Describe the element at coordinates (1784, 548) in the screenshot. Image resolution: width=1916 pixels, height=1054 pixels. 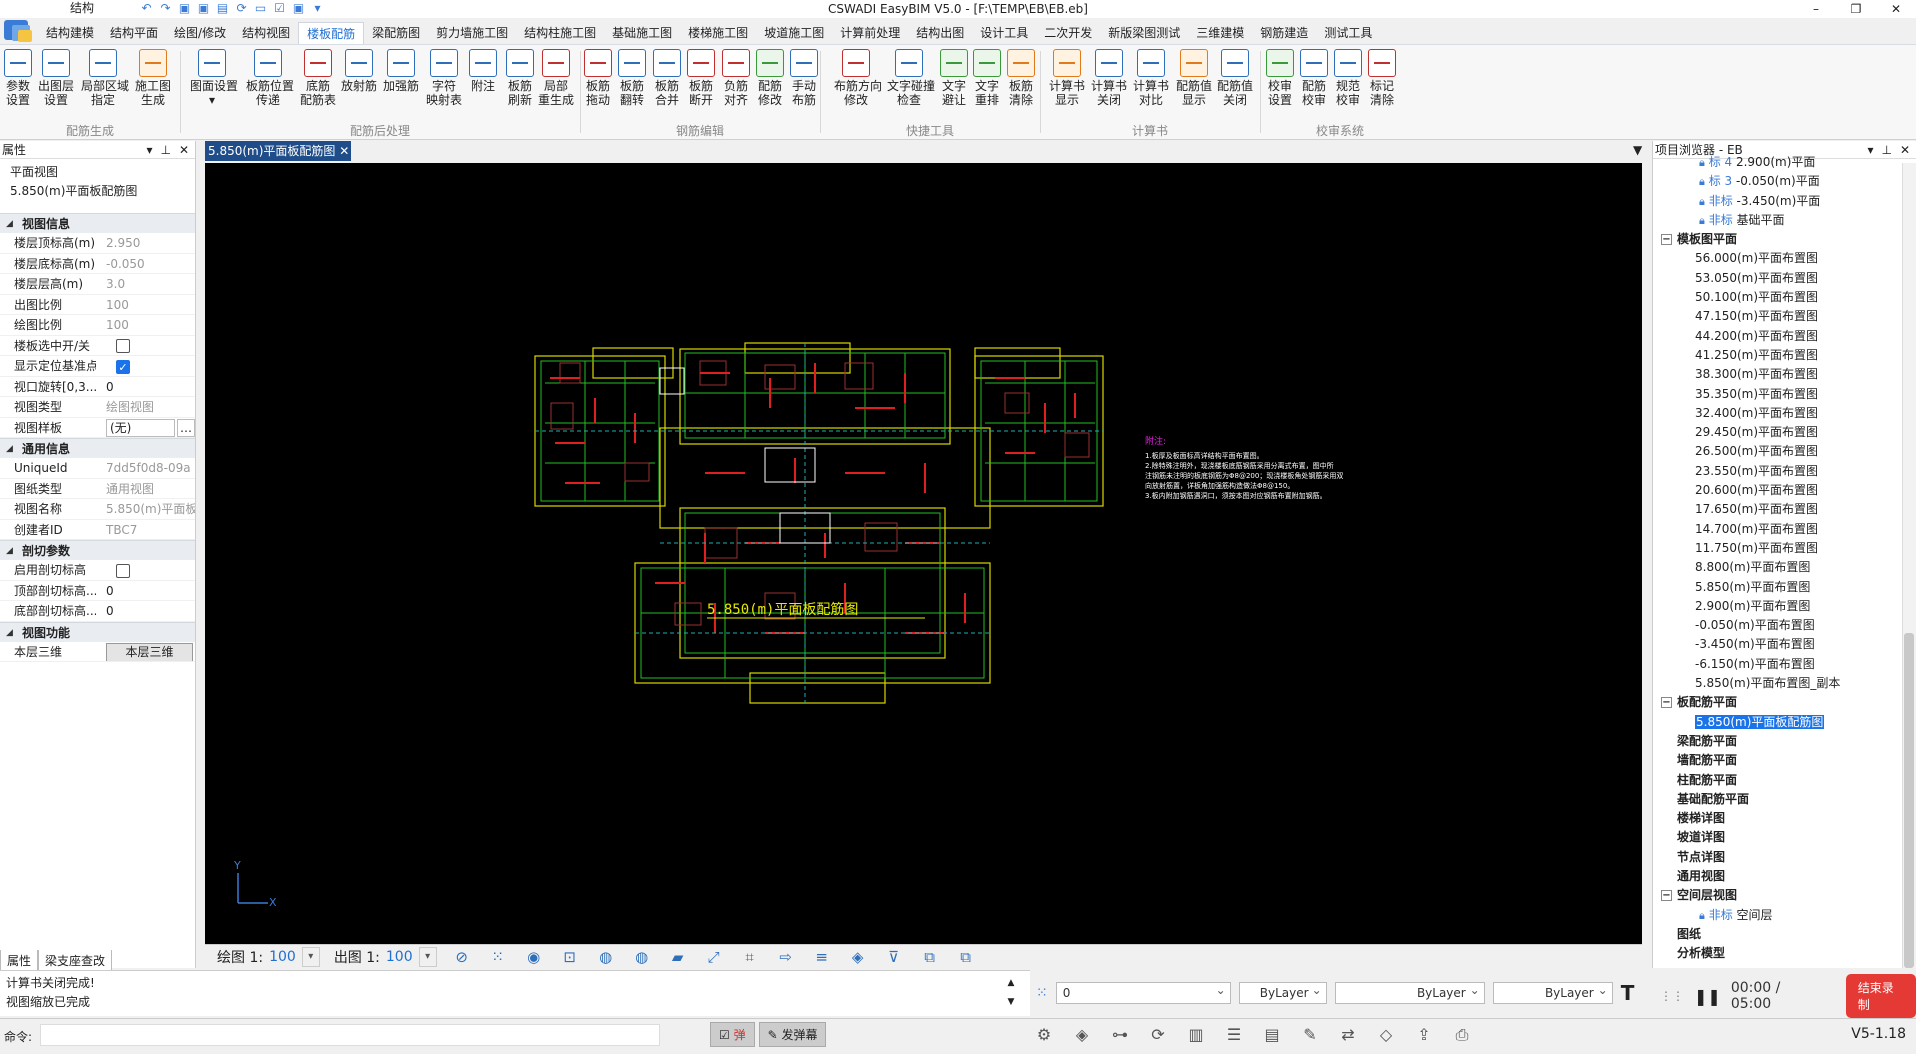
I see `tree-item-formwork: 11.750(m)平面布置图` at that location.